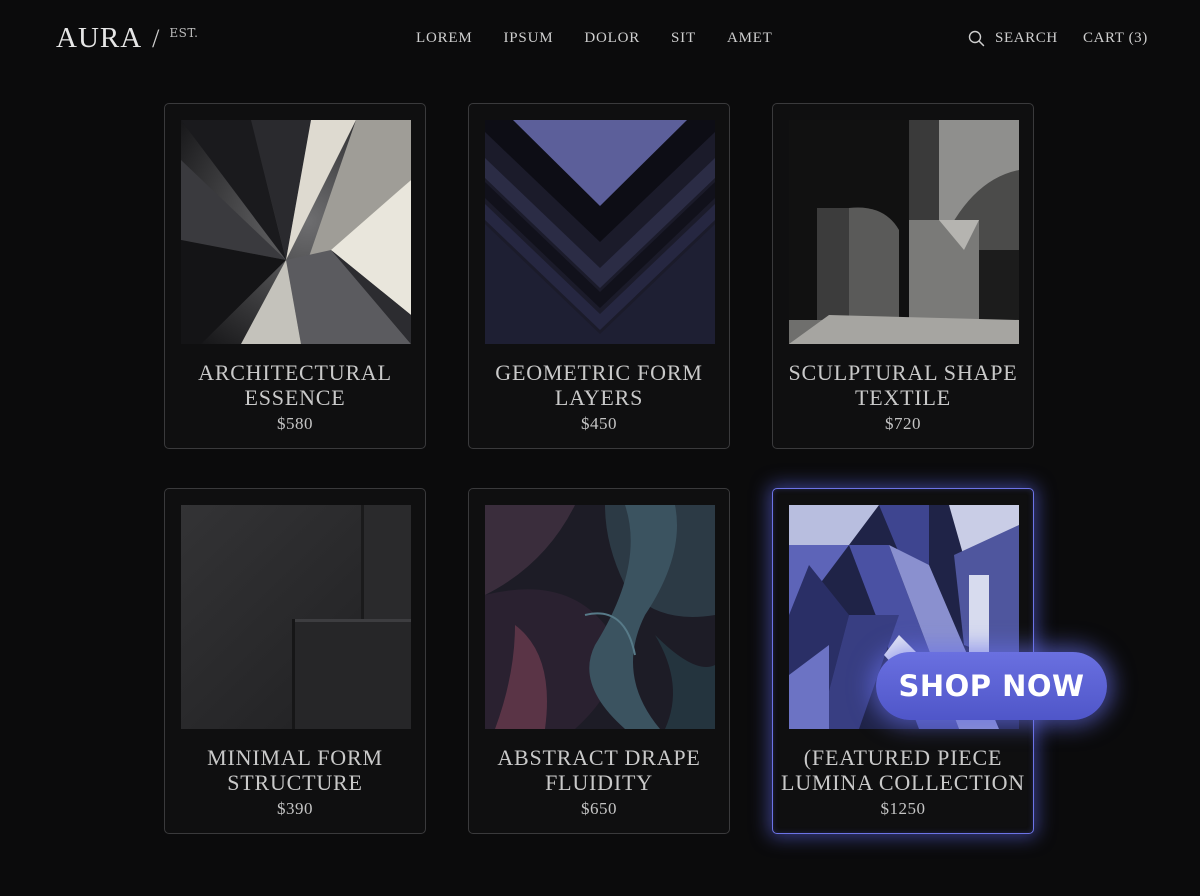  I want to click on brand-est: EST., so click(184, 33).